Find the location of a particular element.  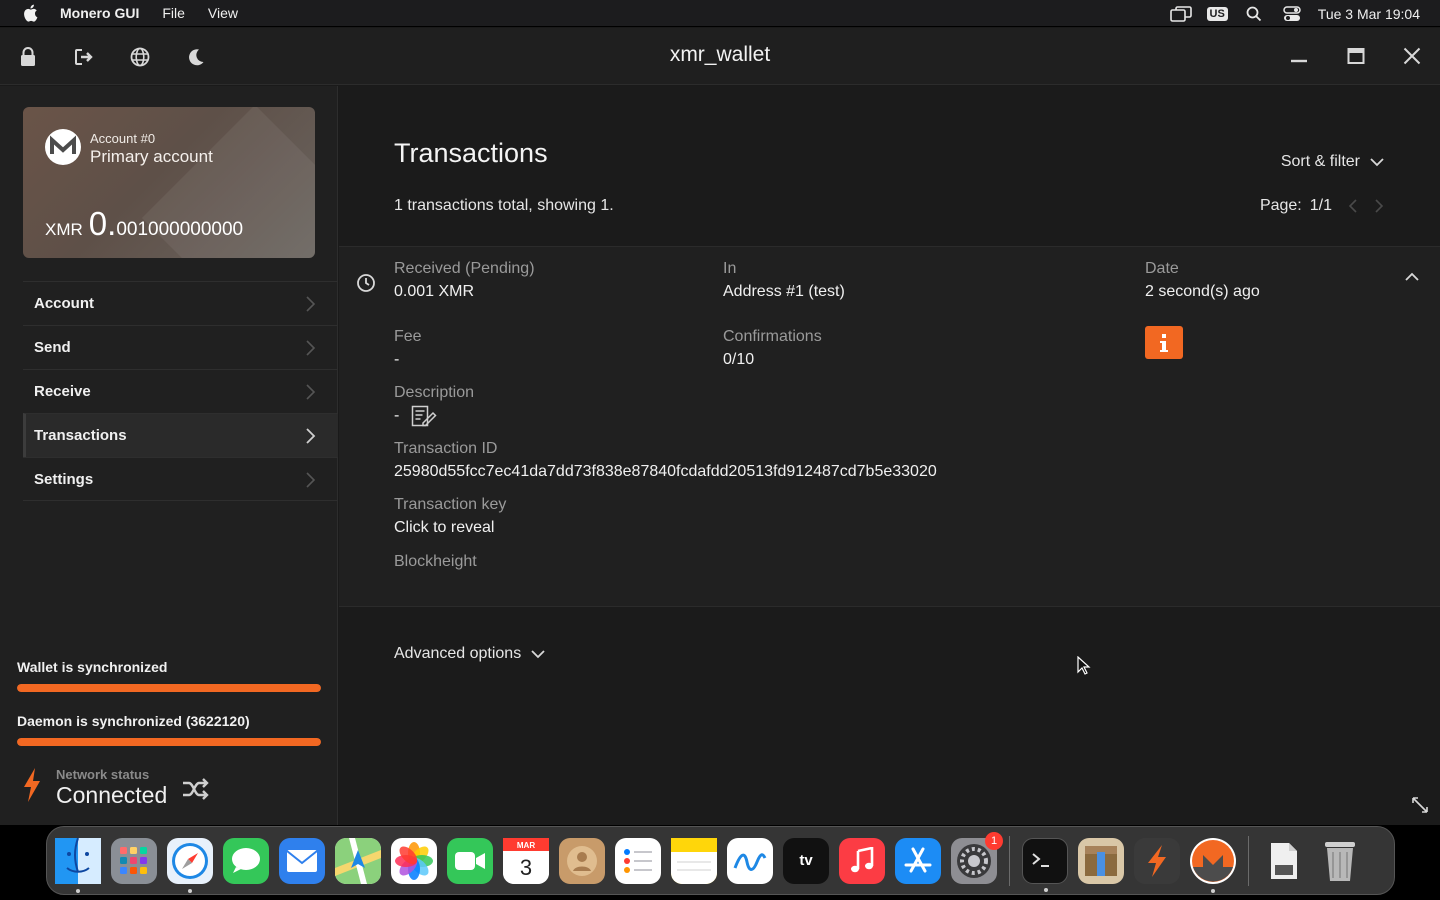

document-icon is located at coordinates (1284, 861).